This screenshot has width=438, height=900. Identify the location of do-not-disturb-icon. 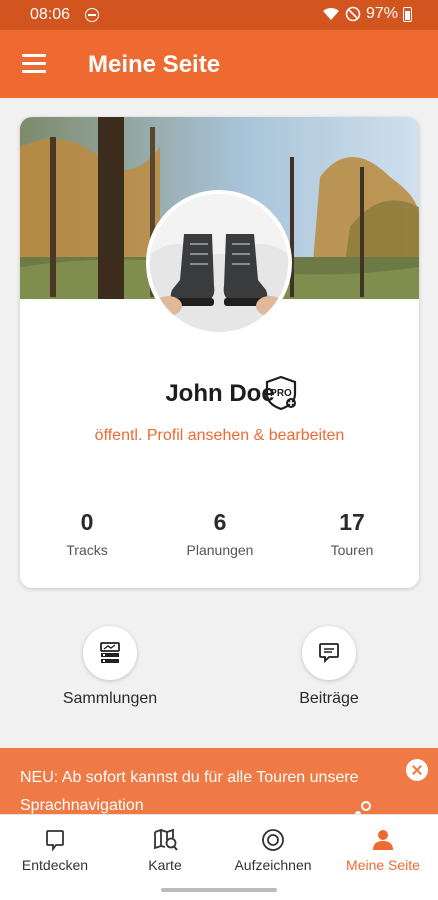
(92, 15).